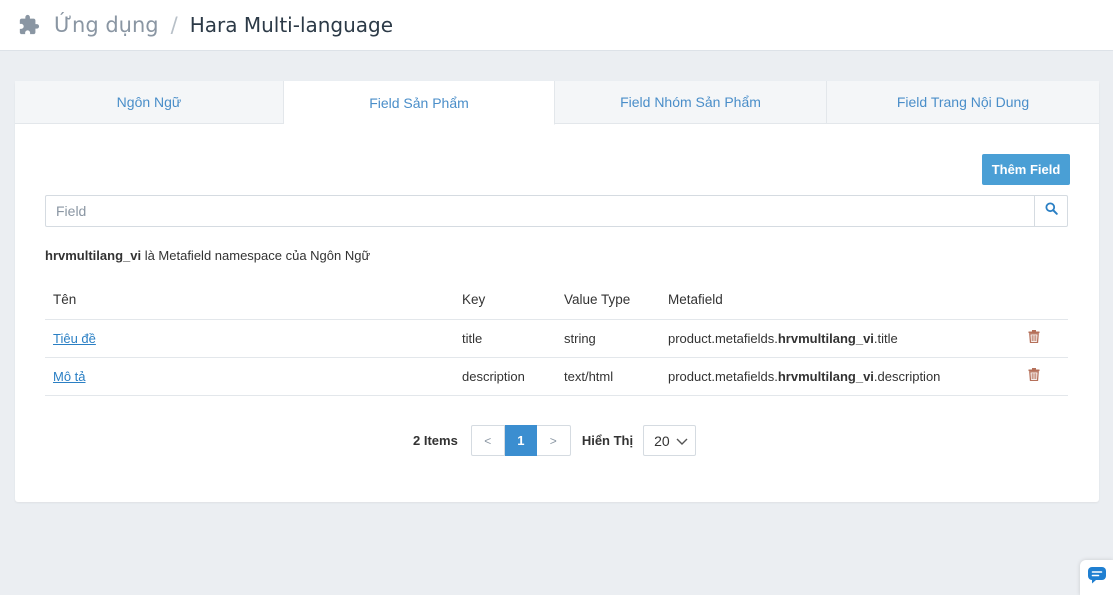 This screenshot has height=595, width=1113. Describe the element at coordinates (487, 440) in the screenshot. I see `prev-page-button: <` at that location.